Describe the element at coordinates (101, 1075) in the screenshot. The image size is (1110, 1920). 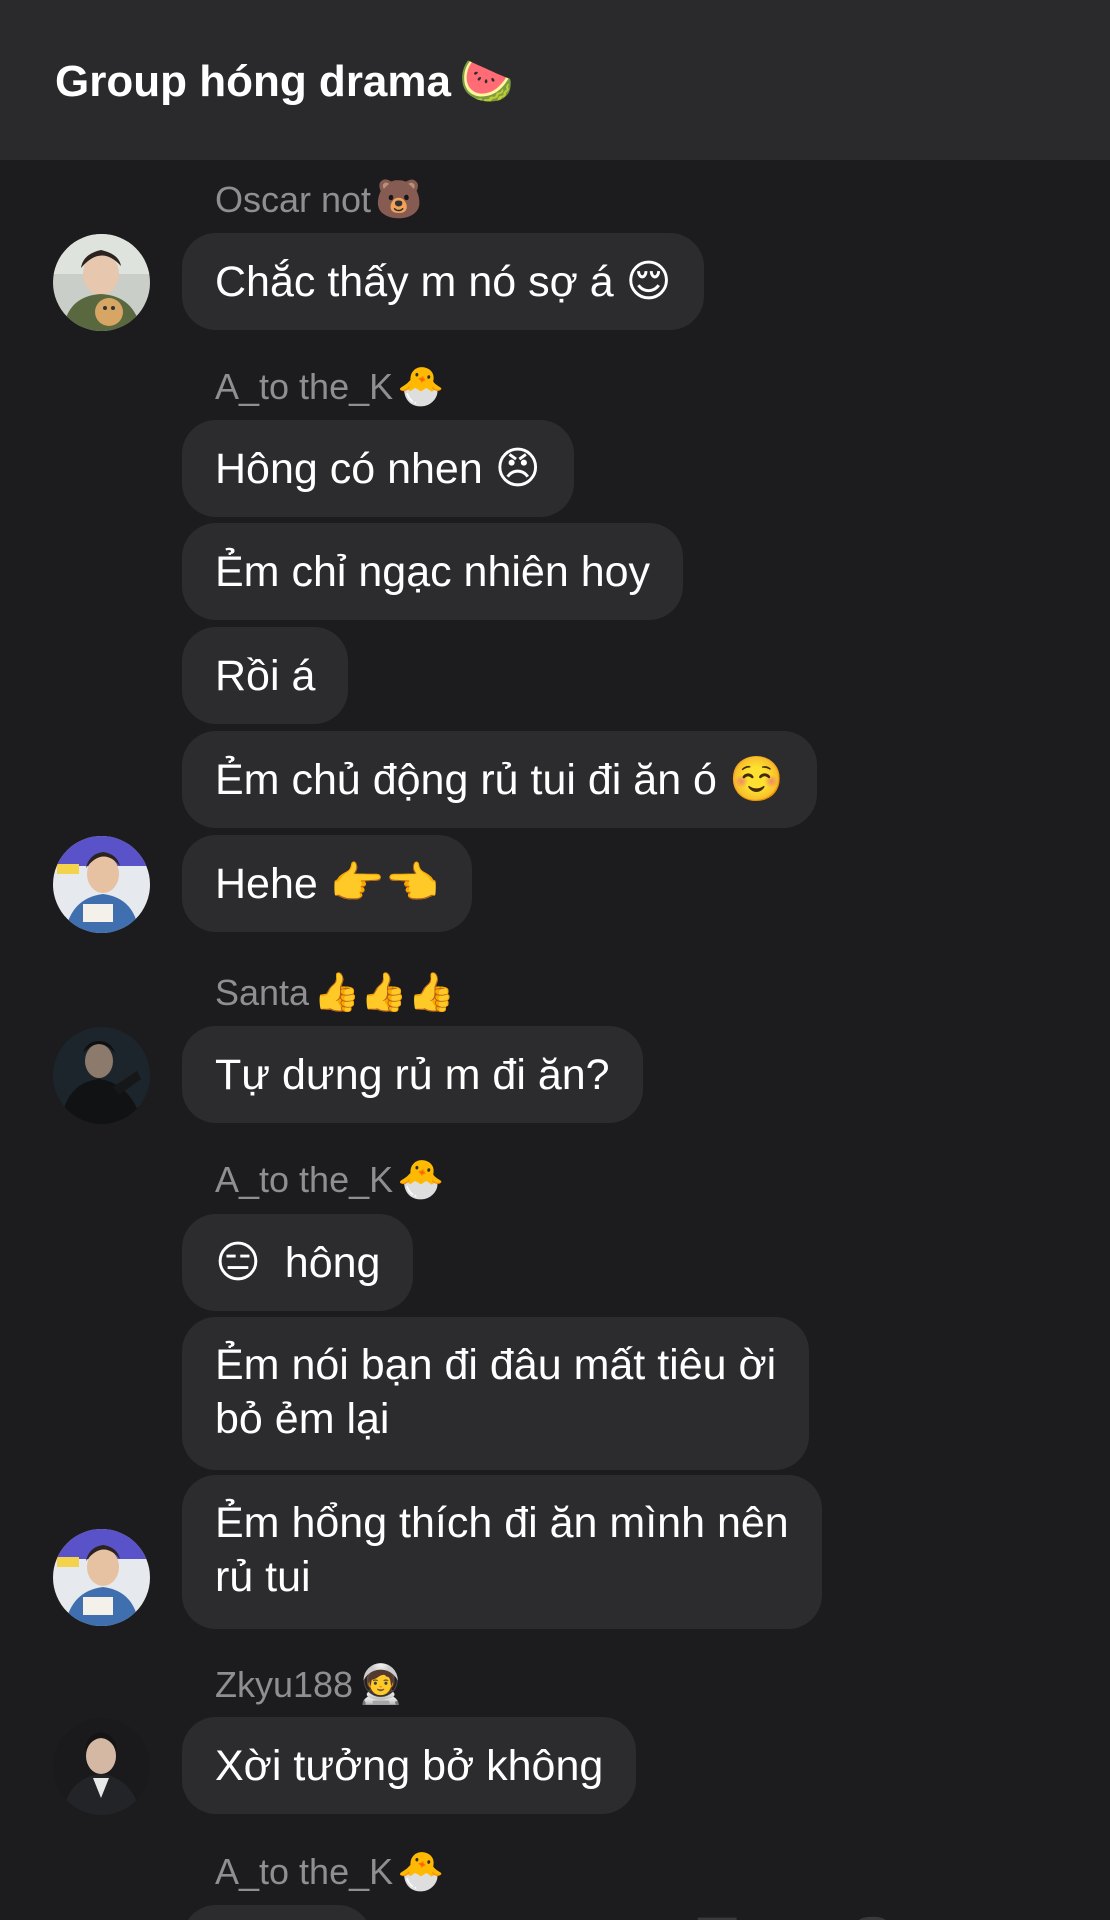
I see `avatar-santa` at that location.